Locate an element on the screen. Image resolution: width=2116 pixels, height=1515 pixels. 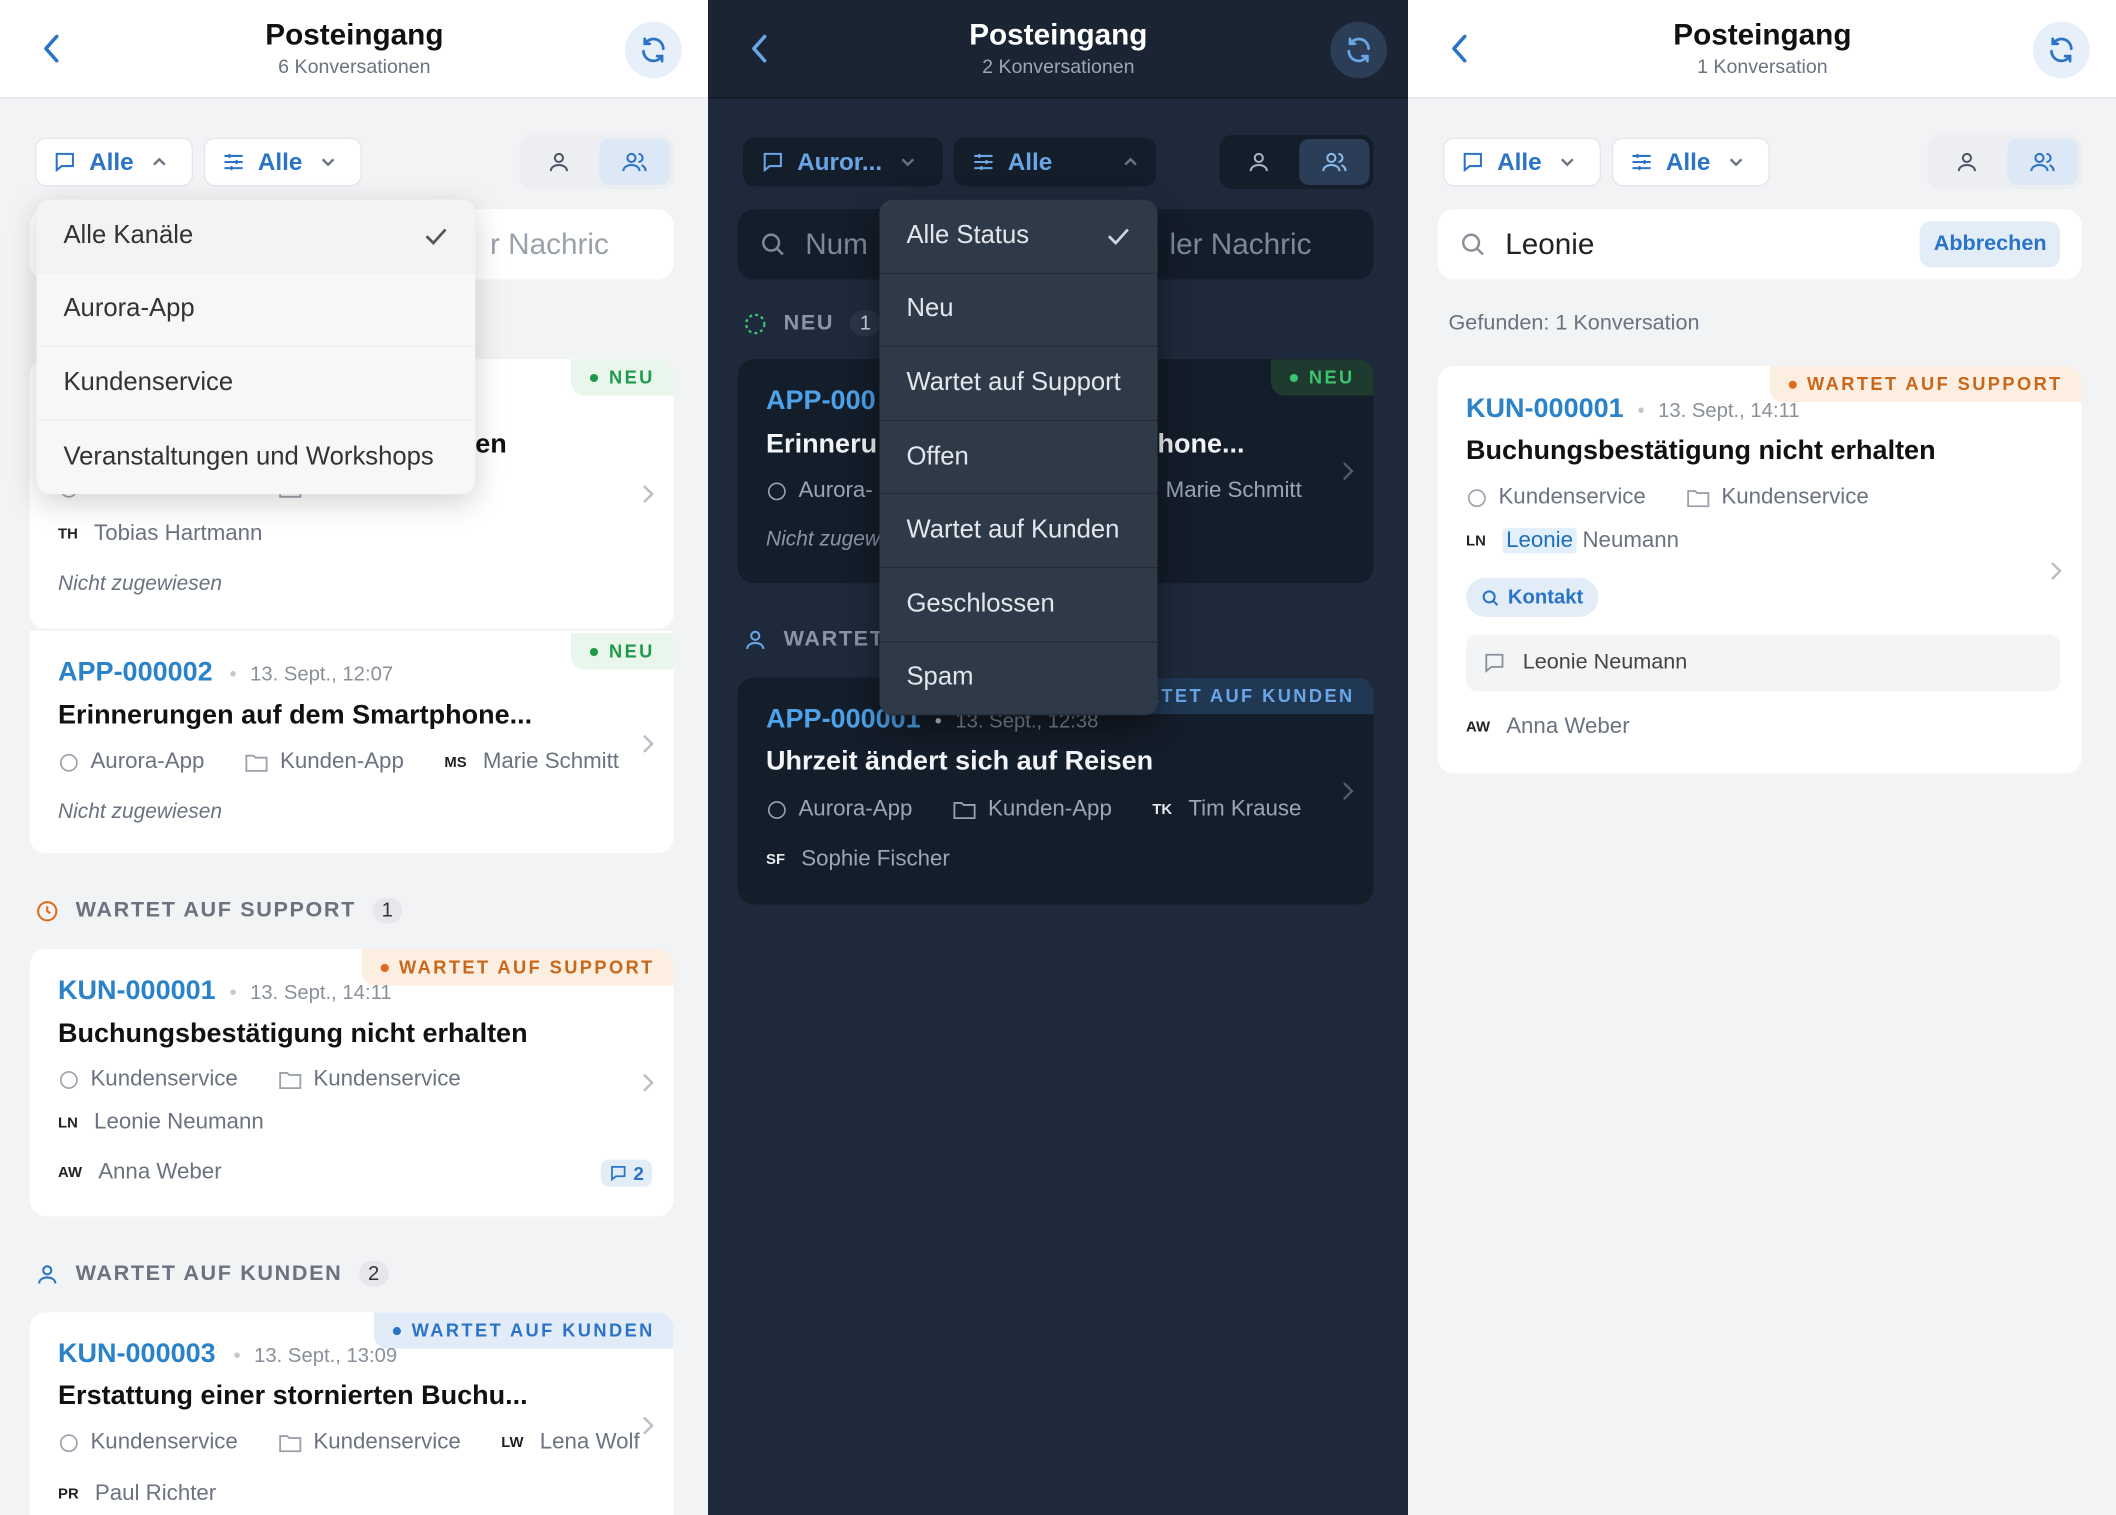
avatar: AW is located at coordinates (70, 1172).